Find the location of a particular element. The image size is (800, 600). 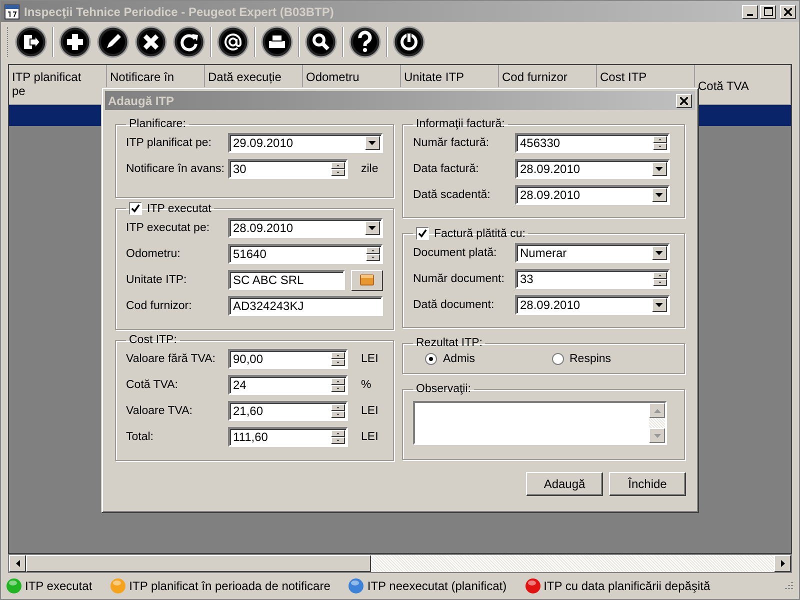

pencil-icon is located at coordinates (113, 42).